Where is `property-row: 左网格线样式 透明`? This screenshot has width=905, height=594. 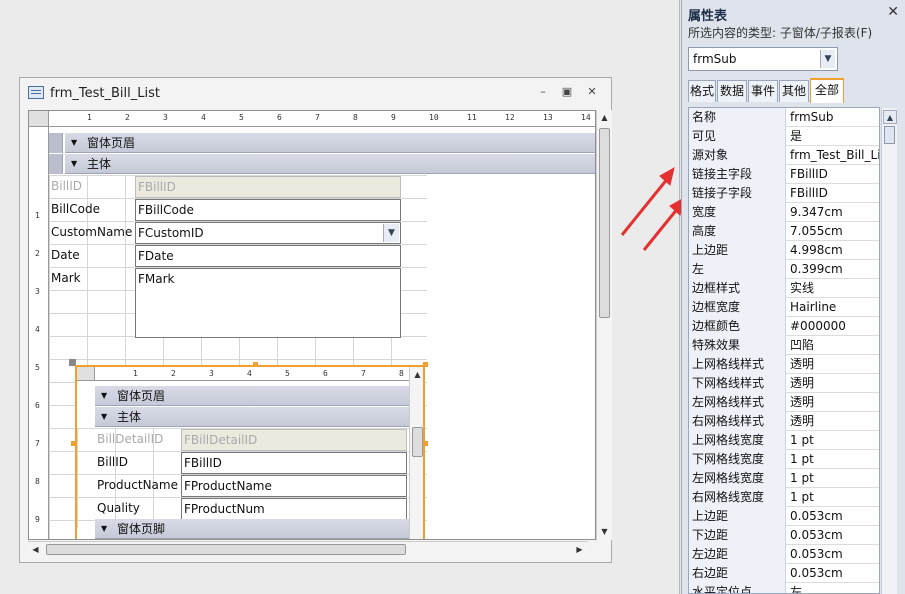
property-row: 左网格线样式 透明 is located at coordinates (784, 402).